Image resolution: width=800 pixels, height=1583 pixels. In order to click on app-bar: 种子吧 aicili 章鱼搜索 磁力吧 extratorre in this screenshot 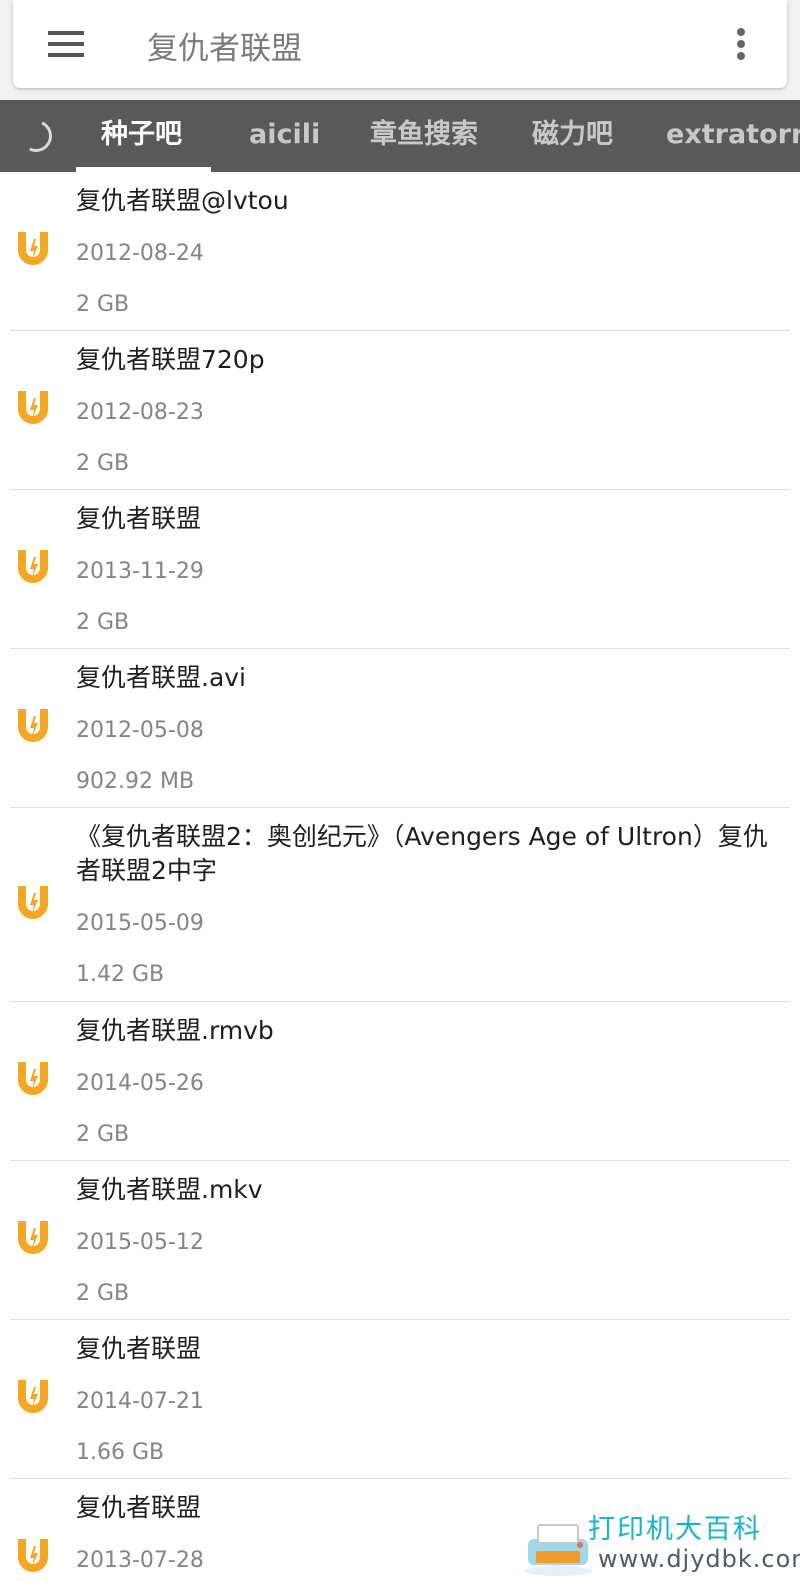, I will do `click(400, 86)`.